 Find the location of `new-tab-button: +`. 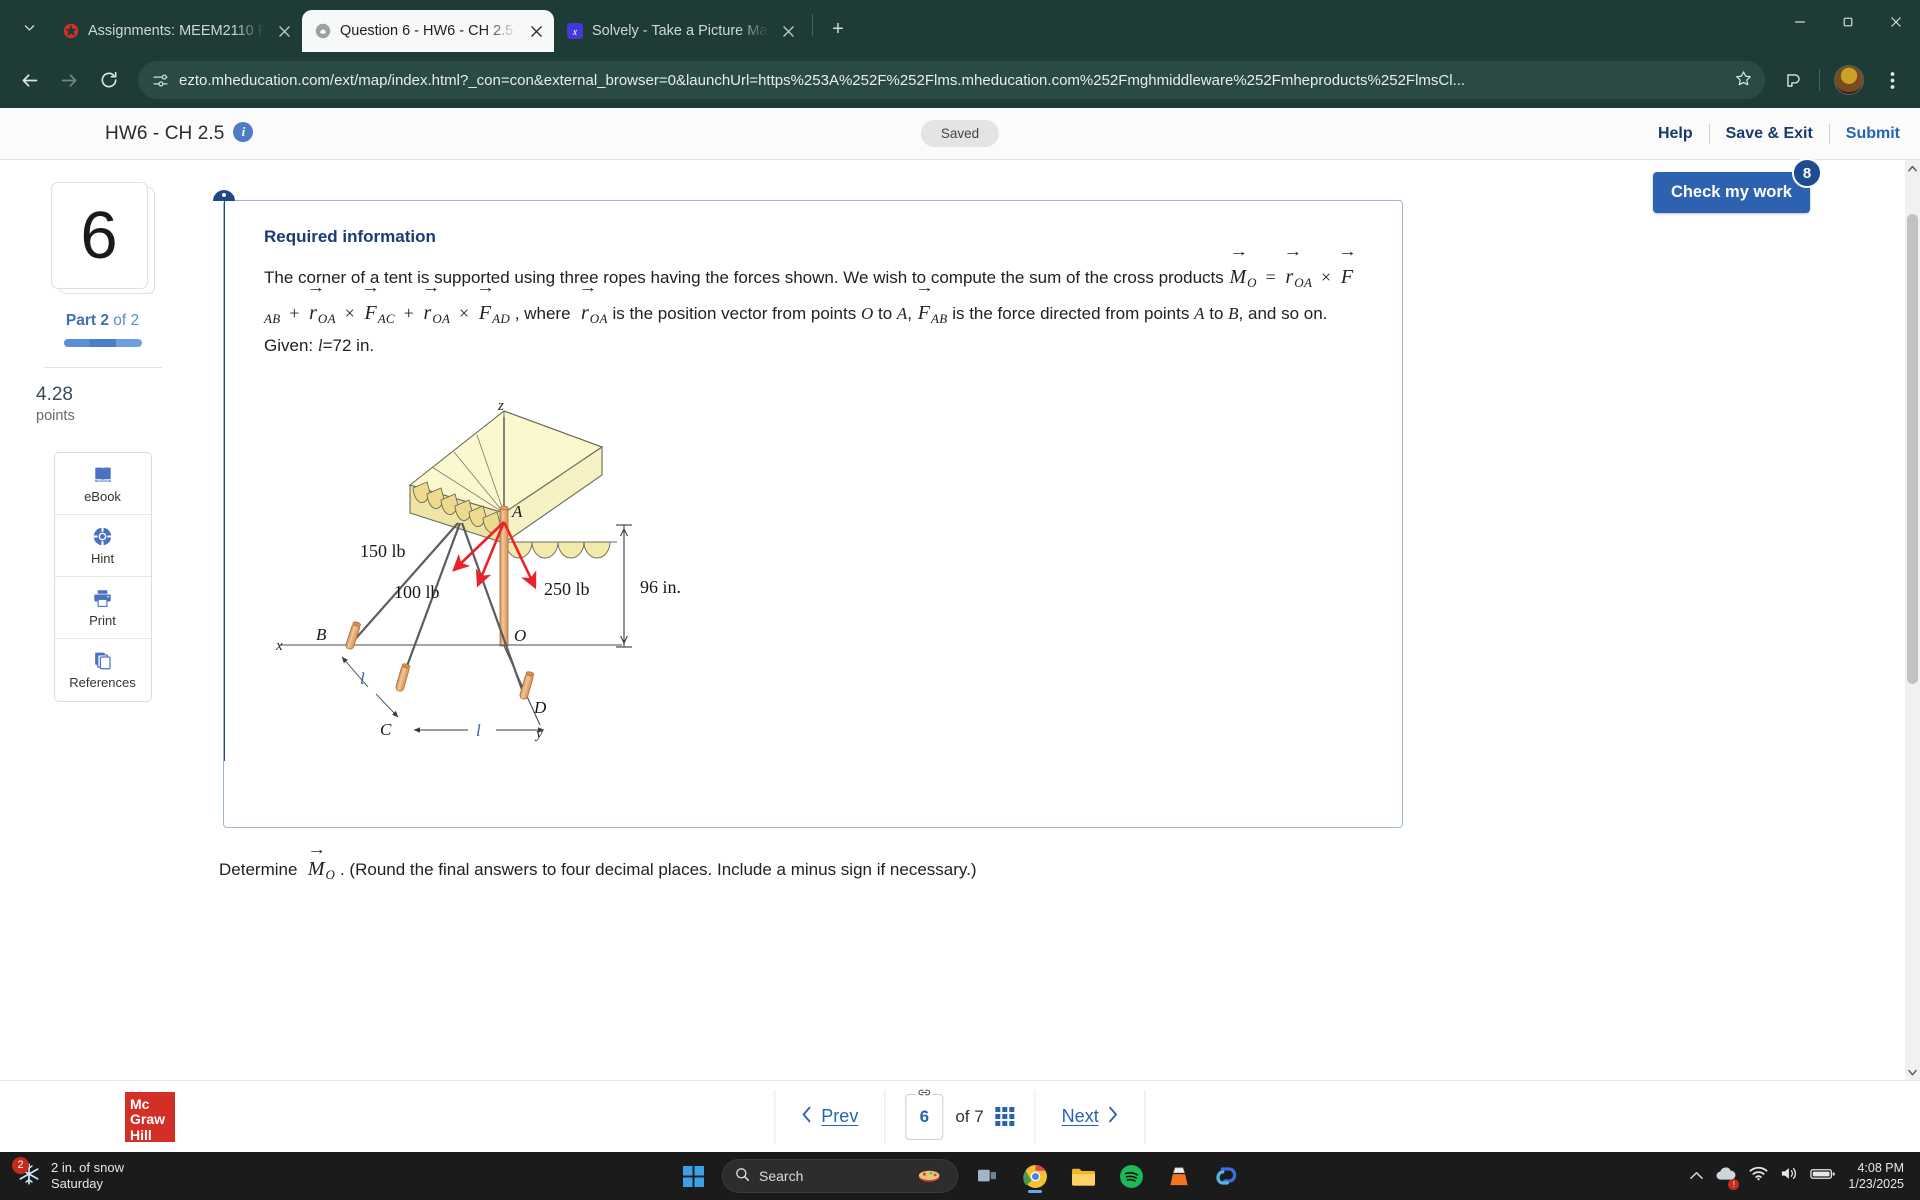

new-tab-button: + is located at coordinates (838, 29).